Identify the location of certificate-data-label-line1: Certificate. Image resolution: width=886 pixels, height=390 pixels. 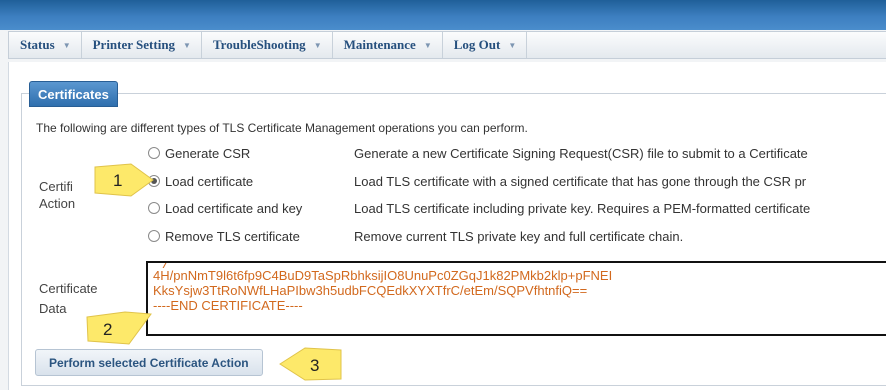
(68, 288).